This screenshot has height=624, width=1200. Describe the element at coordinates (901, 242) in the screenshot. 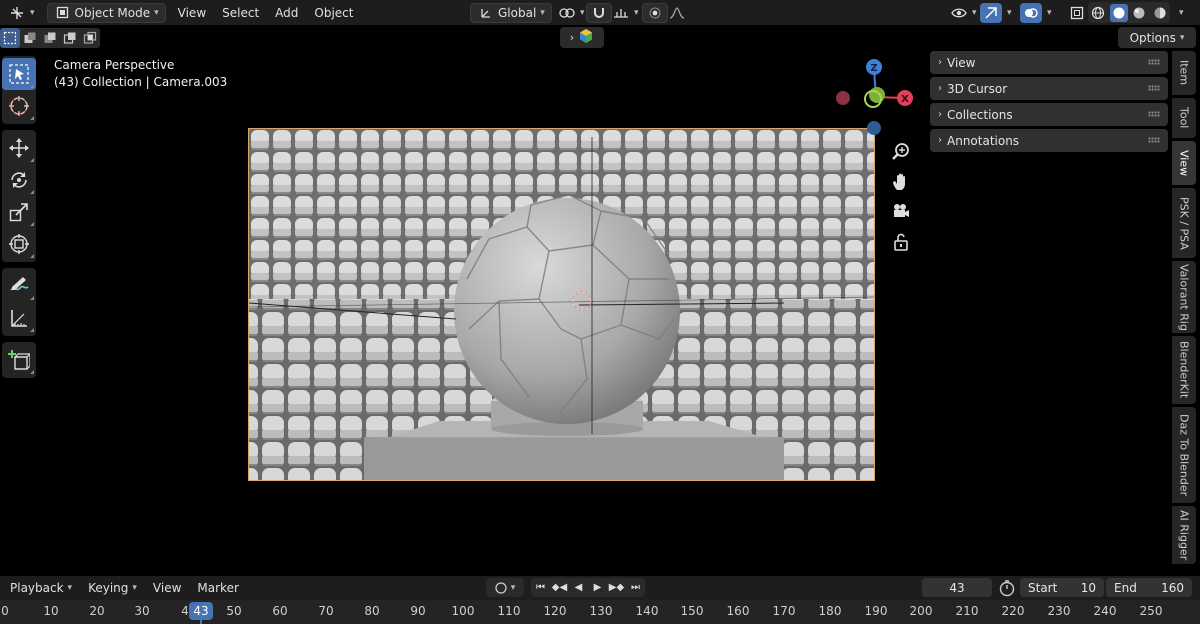

I see `lock-view-button` at that location.